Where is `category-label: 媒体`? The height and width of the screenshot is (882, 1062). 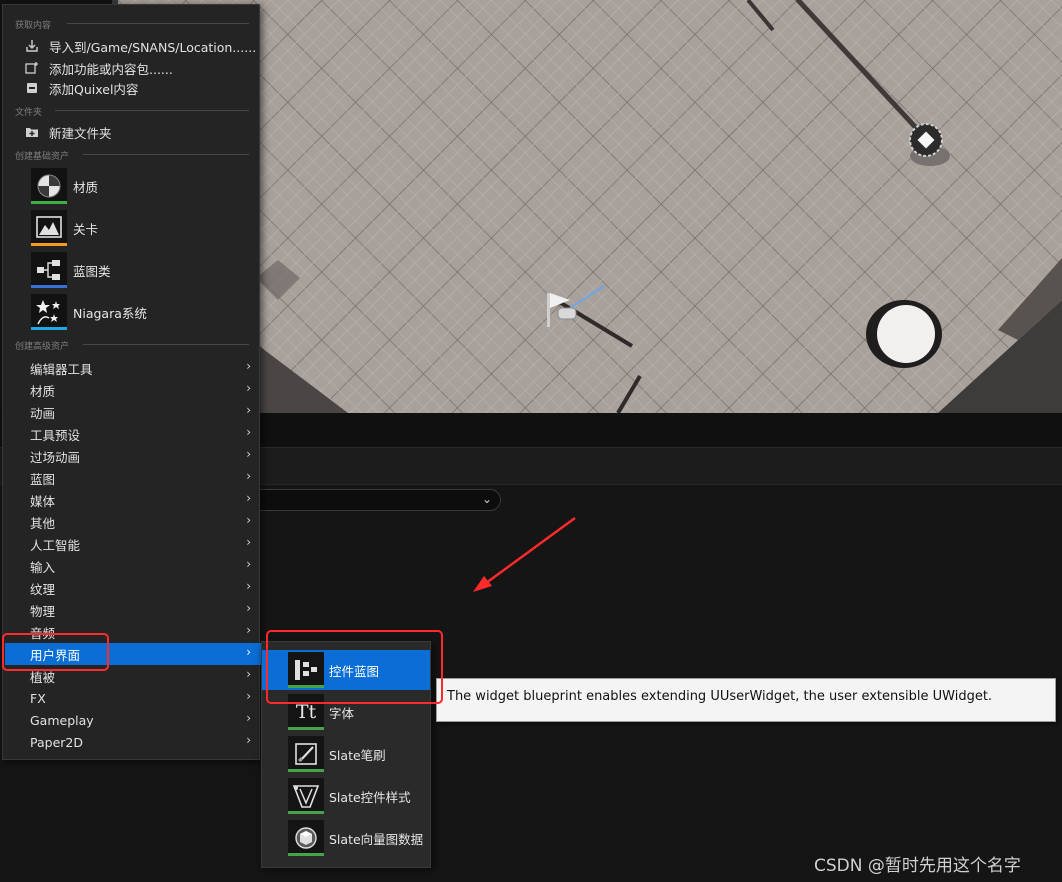
category-label: 媒体 is located at coordinates (43, 501).